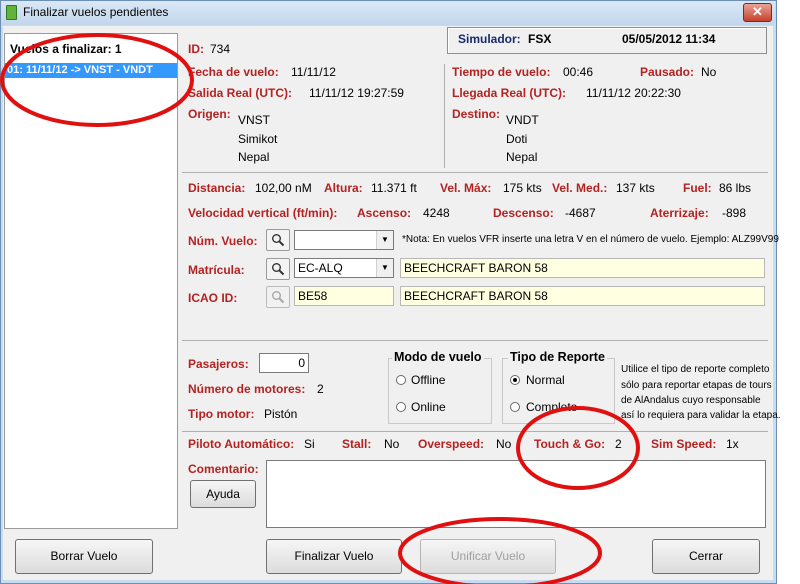 The width and height of the screenshot is (800, 584). Describe the element at coordinates (552, 407) in the screenshot. I see `completo-label: Completo` at that location.